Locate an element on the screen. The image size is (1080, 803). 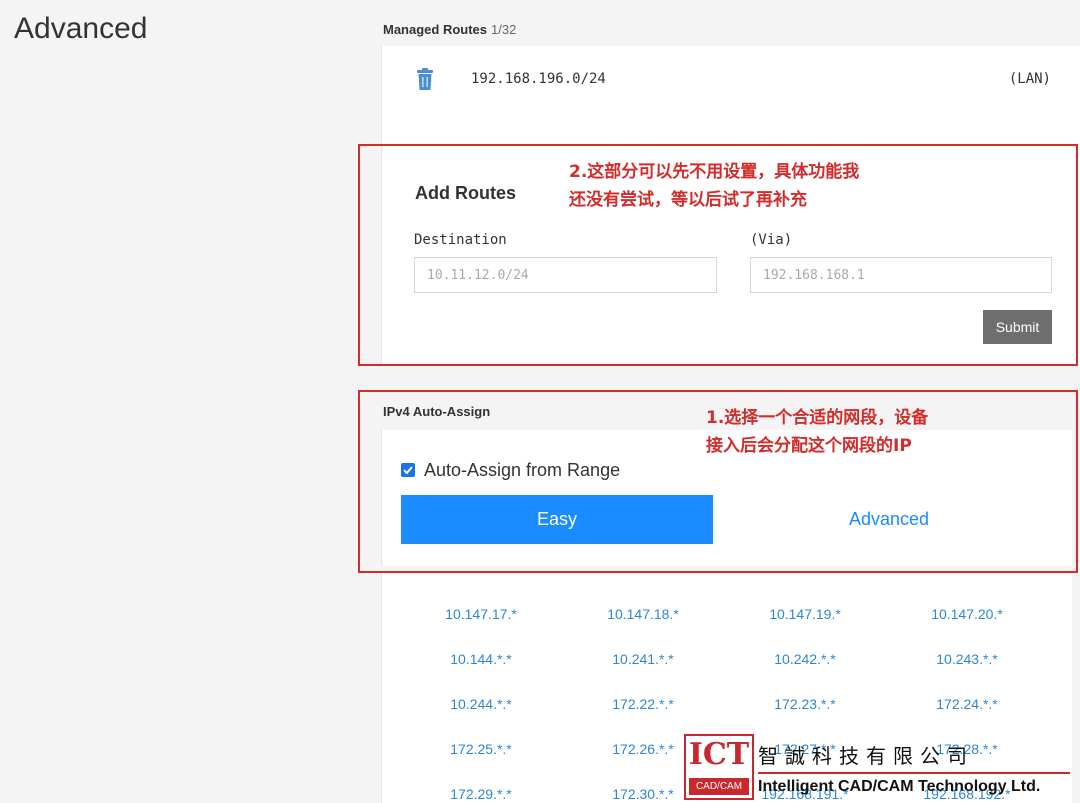
range-option: 10.242.*.* is located at coordinates (805, 659).